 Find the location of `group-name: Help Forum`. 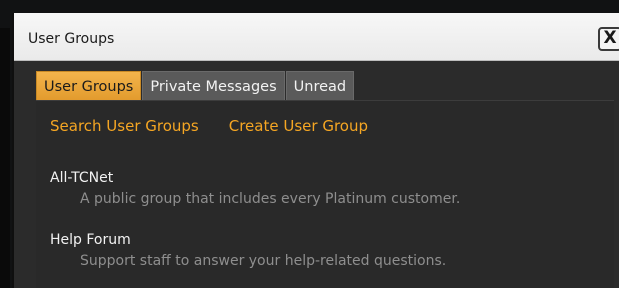

group-name: Help Forum is located at coordinates (248, 240).